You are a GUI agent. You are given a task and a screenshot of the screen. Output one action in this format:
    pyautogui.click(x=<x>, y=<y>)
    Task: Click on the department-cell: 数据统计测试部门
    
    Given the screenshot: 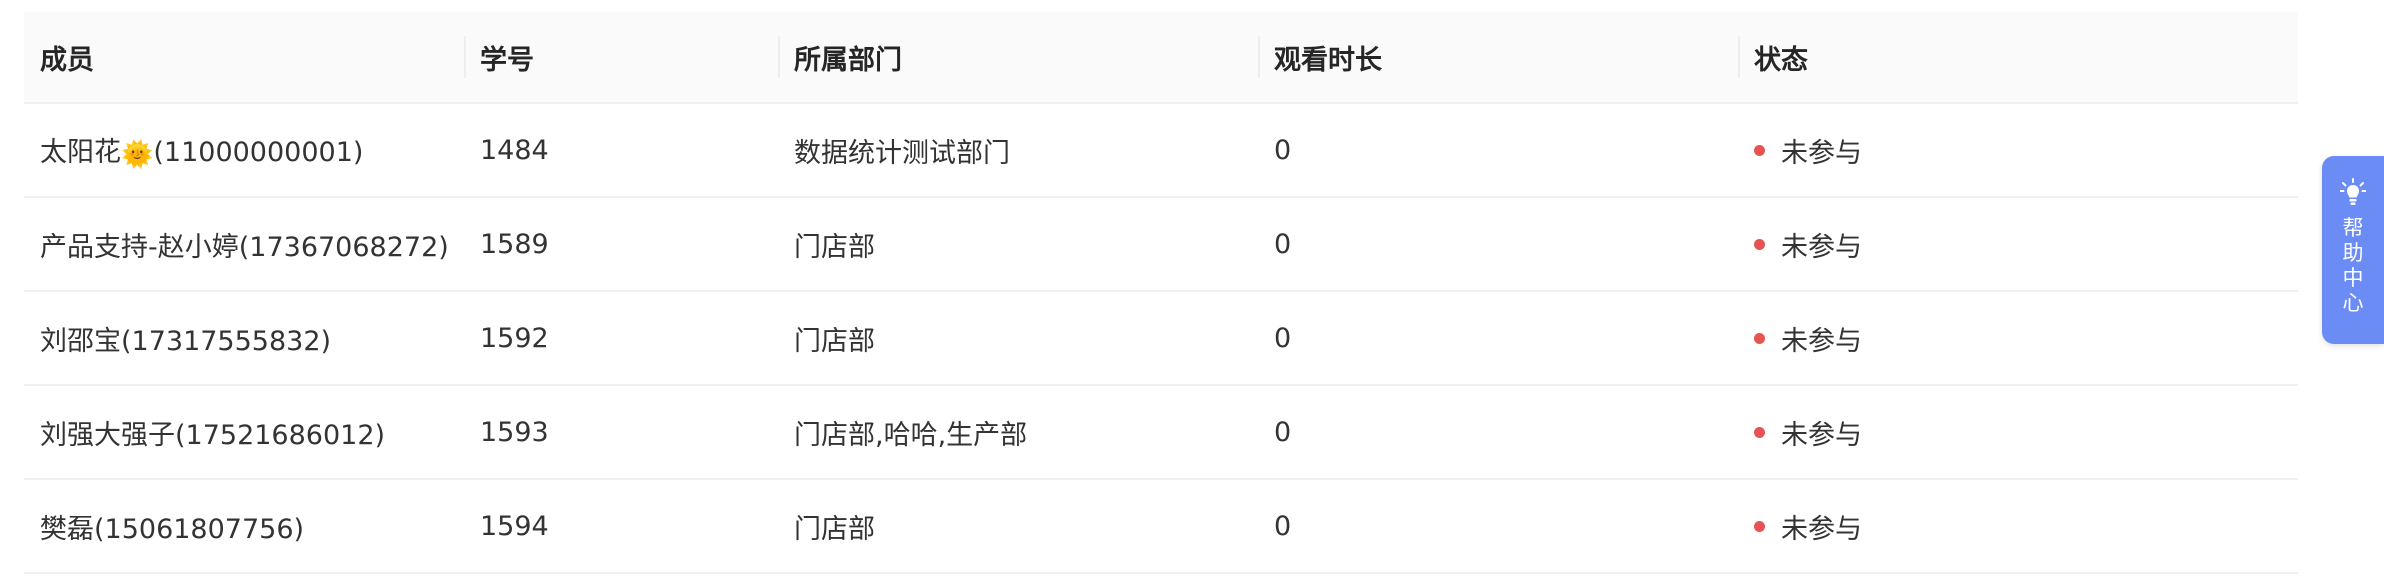 What is the action you would take?
    pyautogui.click(x=1018, y=150)
    